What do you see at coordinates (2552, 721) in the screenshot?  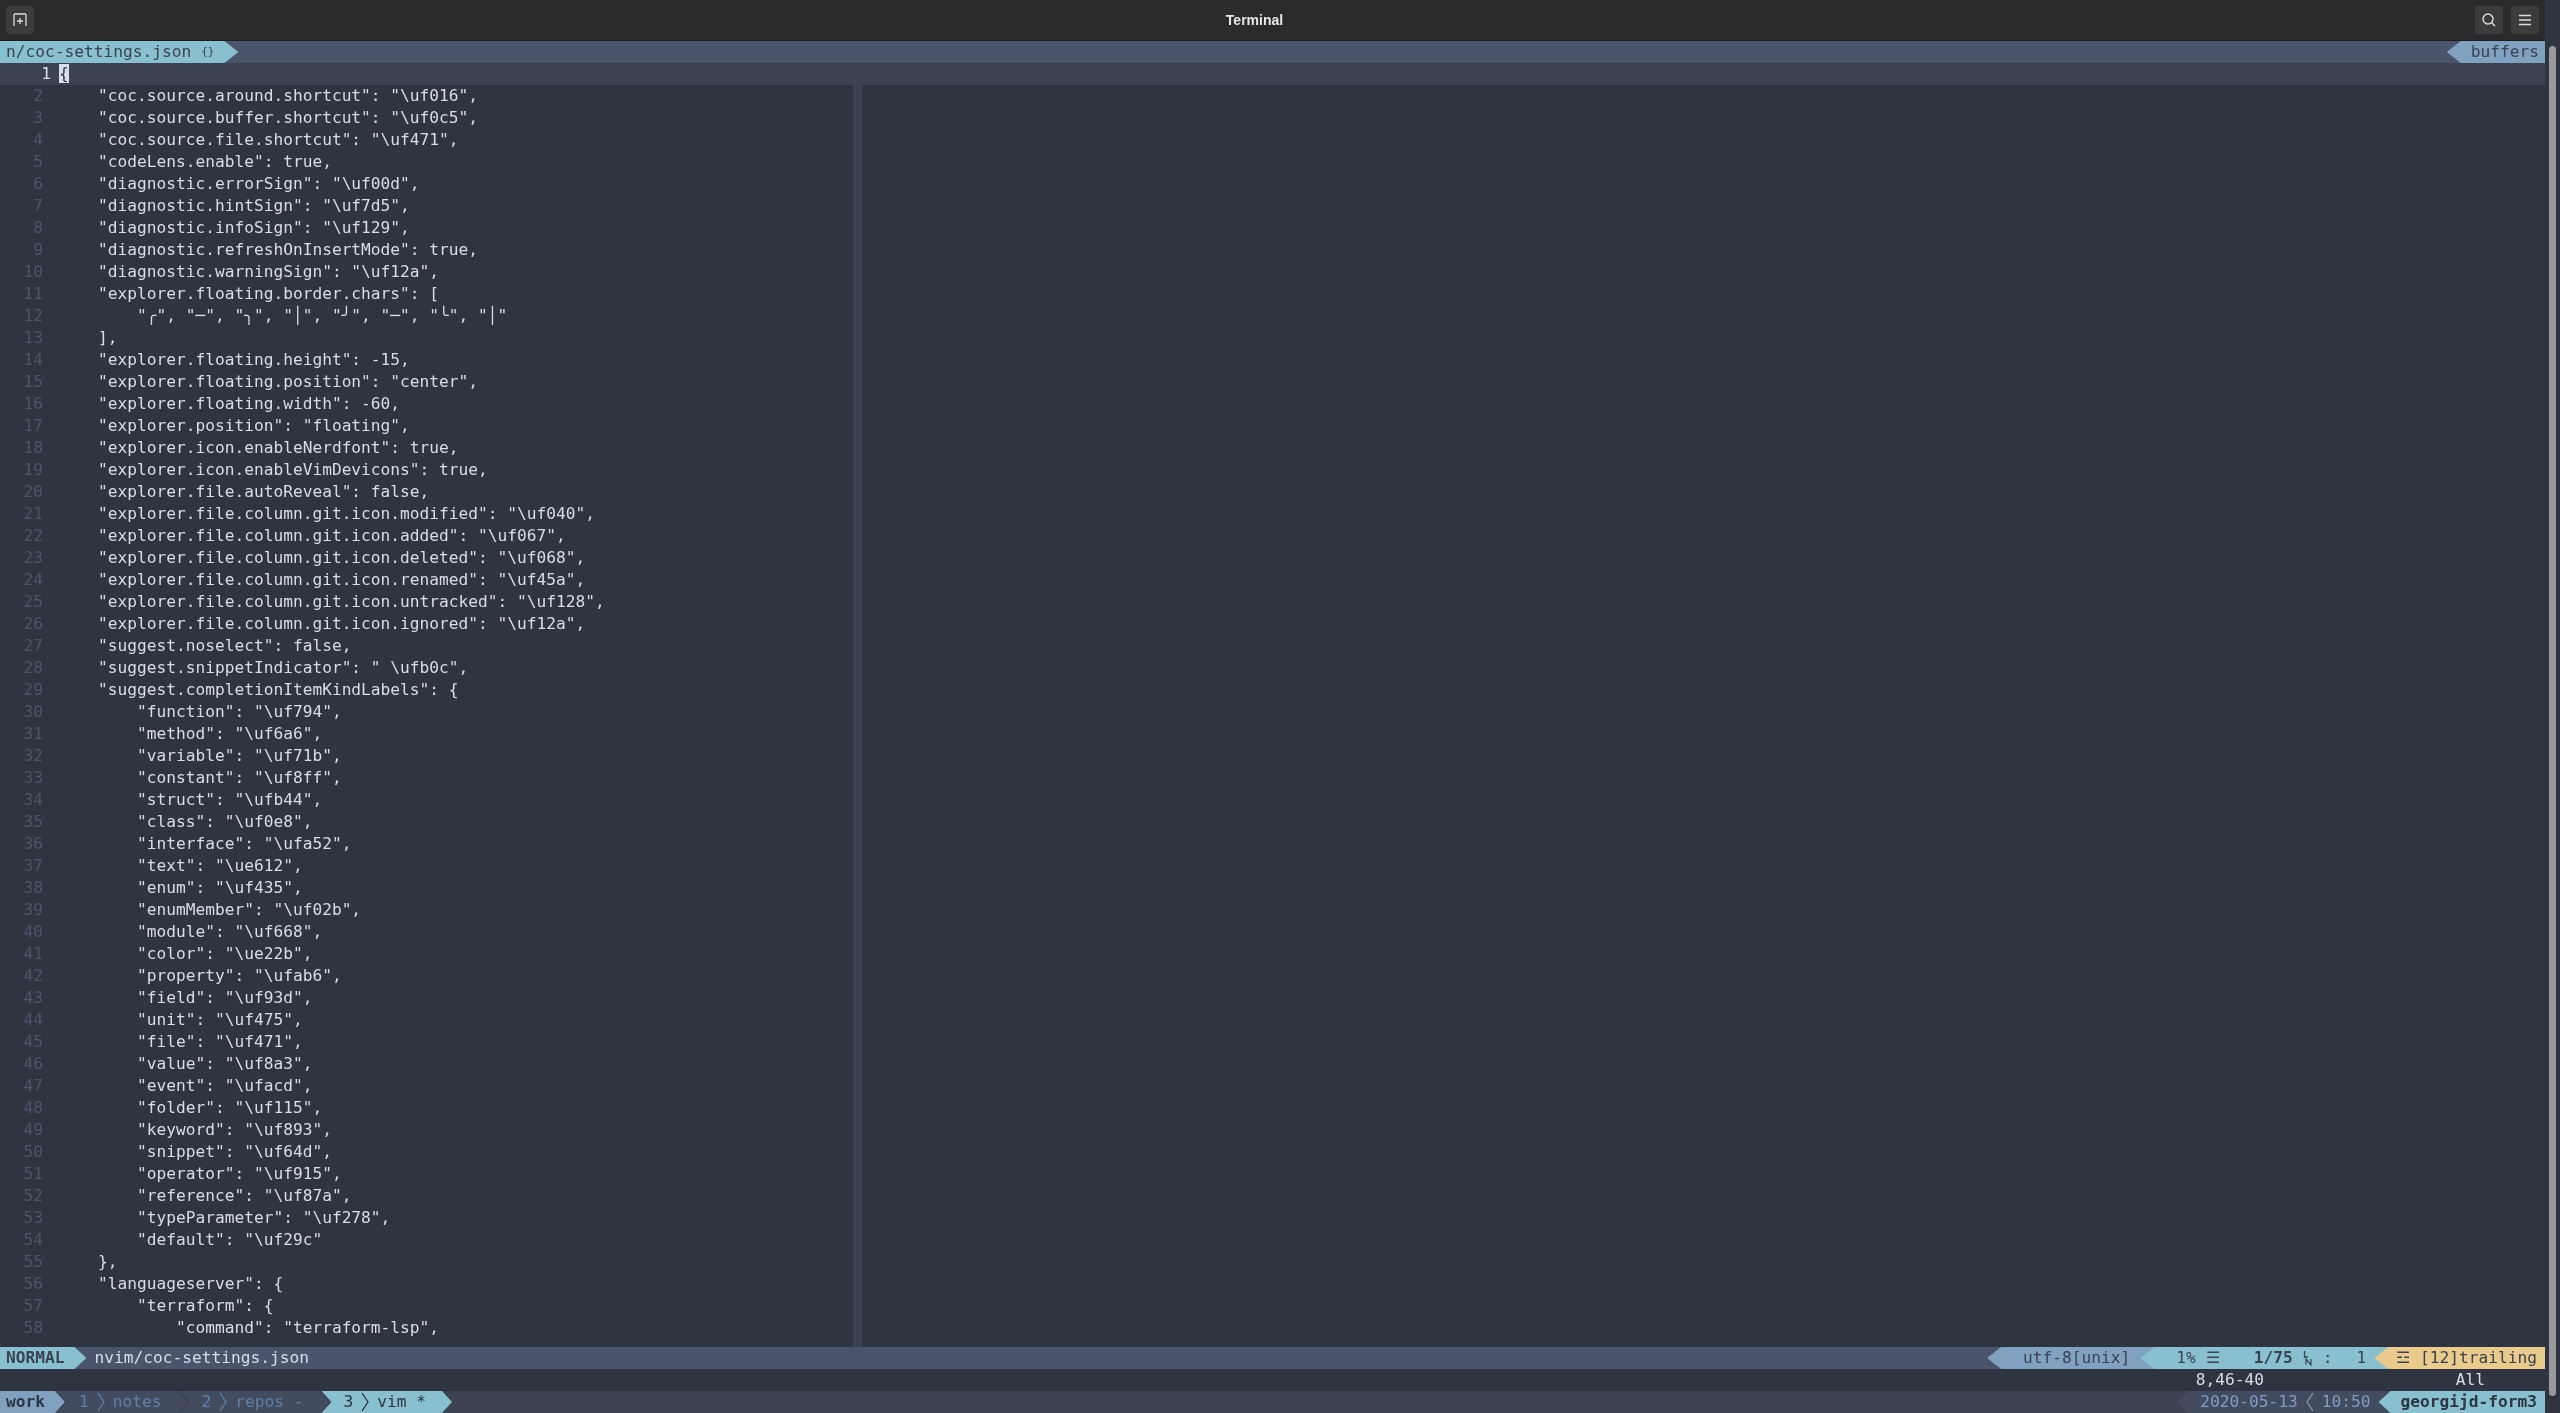 I see `scrollbar` at bounding box center [2552, 721].